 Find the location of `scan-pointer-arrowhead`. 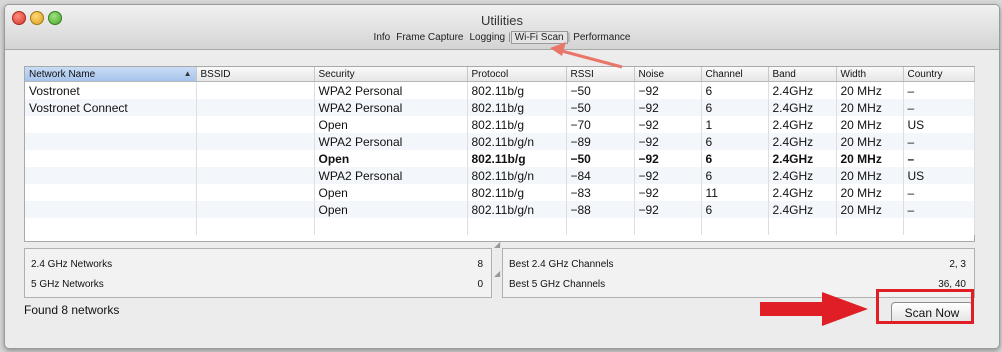

scan-pointer-arrowhead is located at coordinates (845, 309).